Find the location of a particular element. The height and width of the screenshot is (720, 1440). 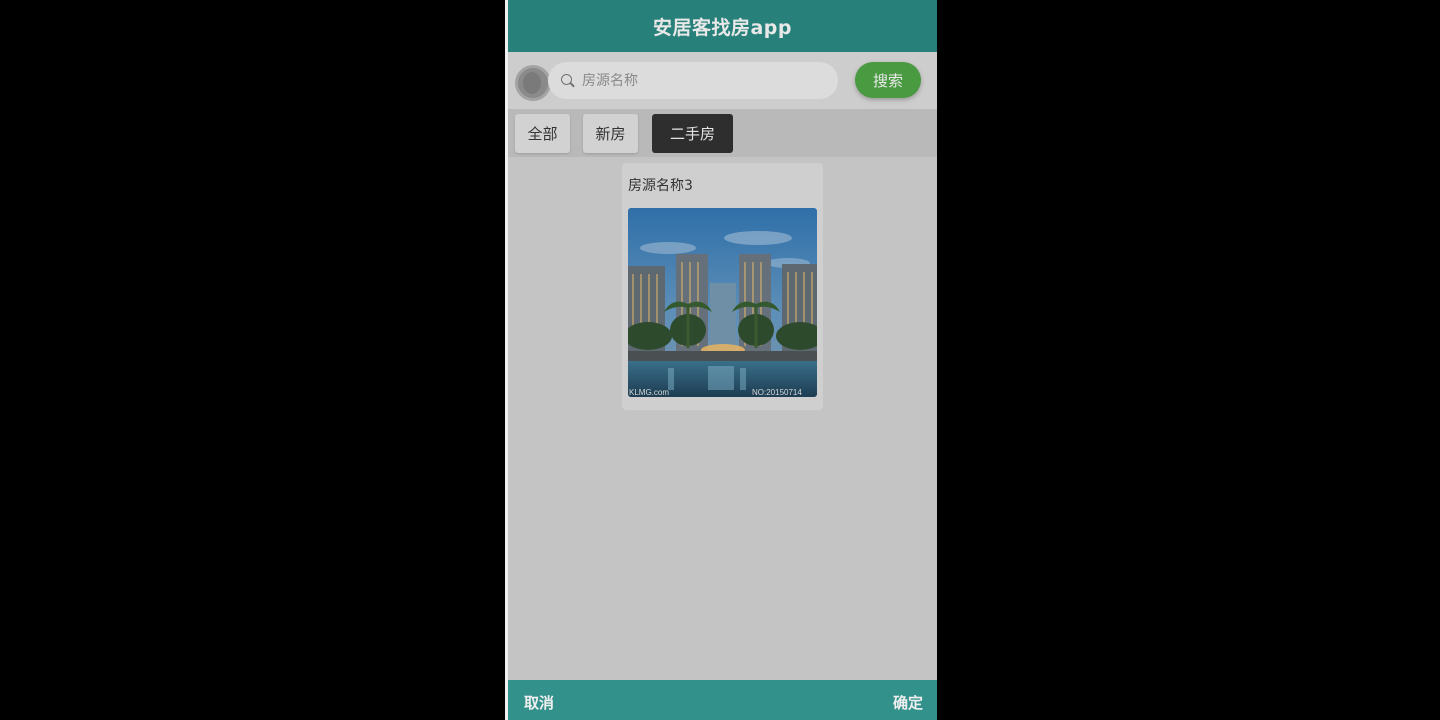

avatar-image is located at coordinates (532, 83).